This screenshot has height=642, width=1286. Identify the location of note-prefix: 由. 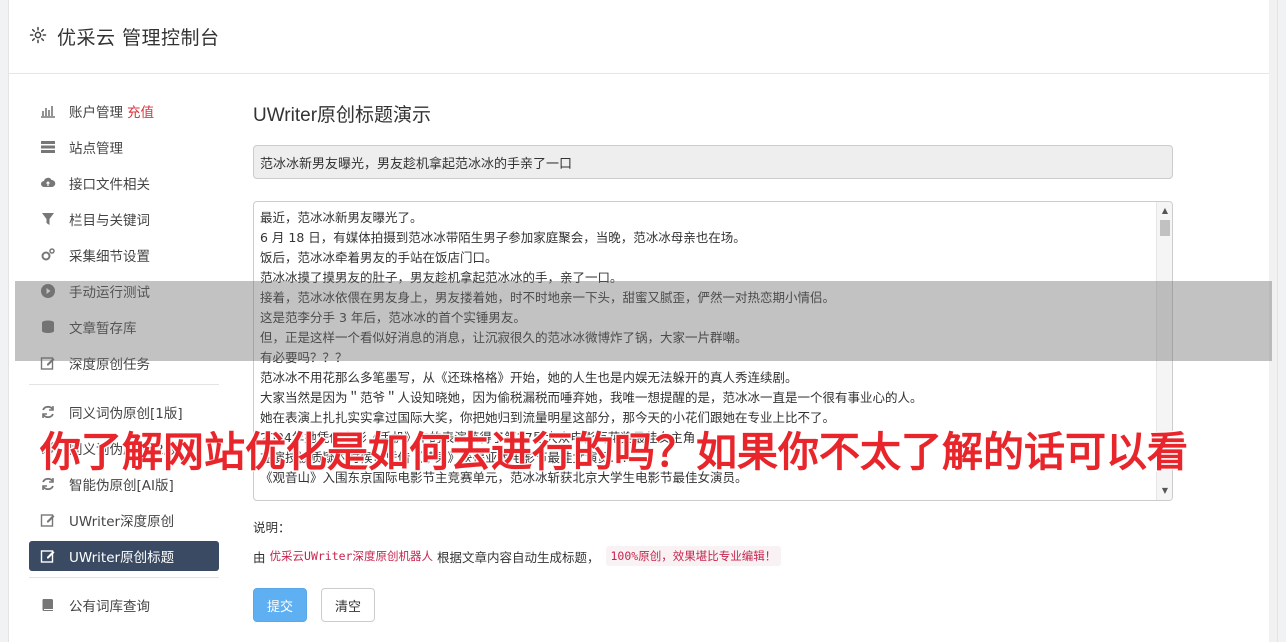
(259, 557).